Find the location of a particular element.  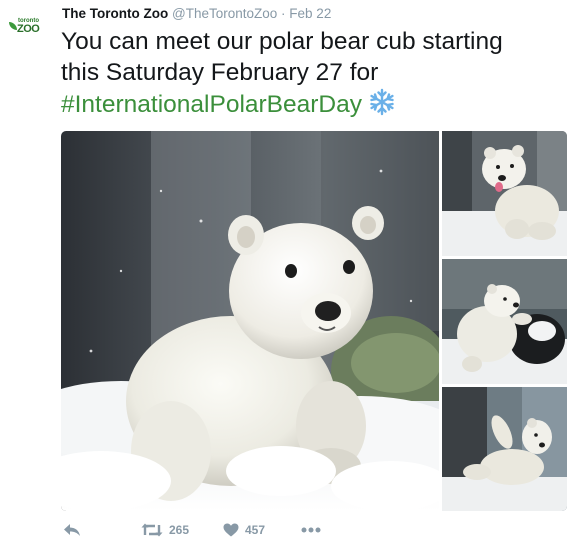

reply-button is located at coordinates (72, 530).